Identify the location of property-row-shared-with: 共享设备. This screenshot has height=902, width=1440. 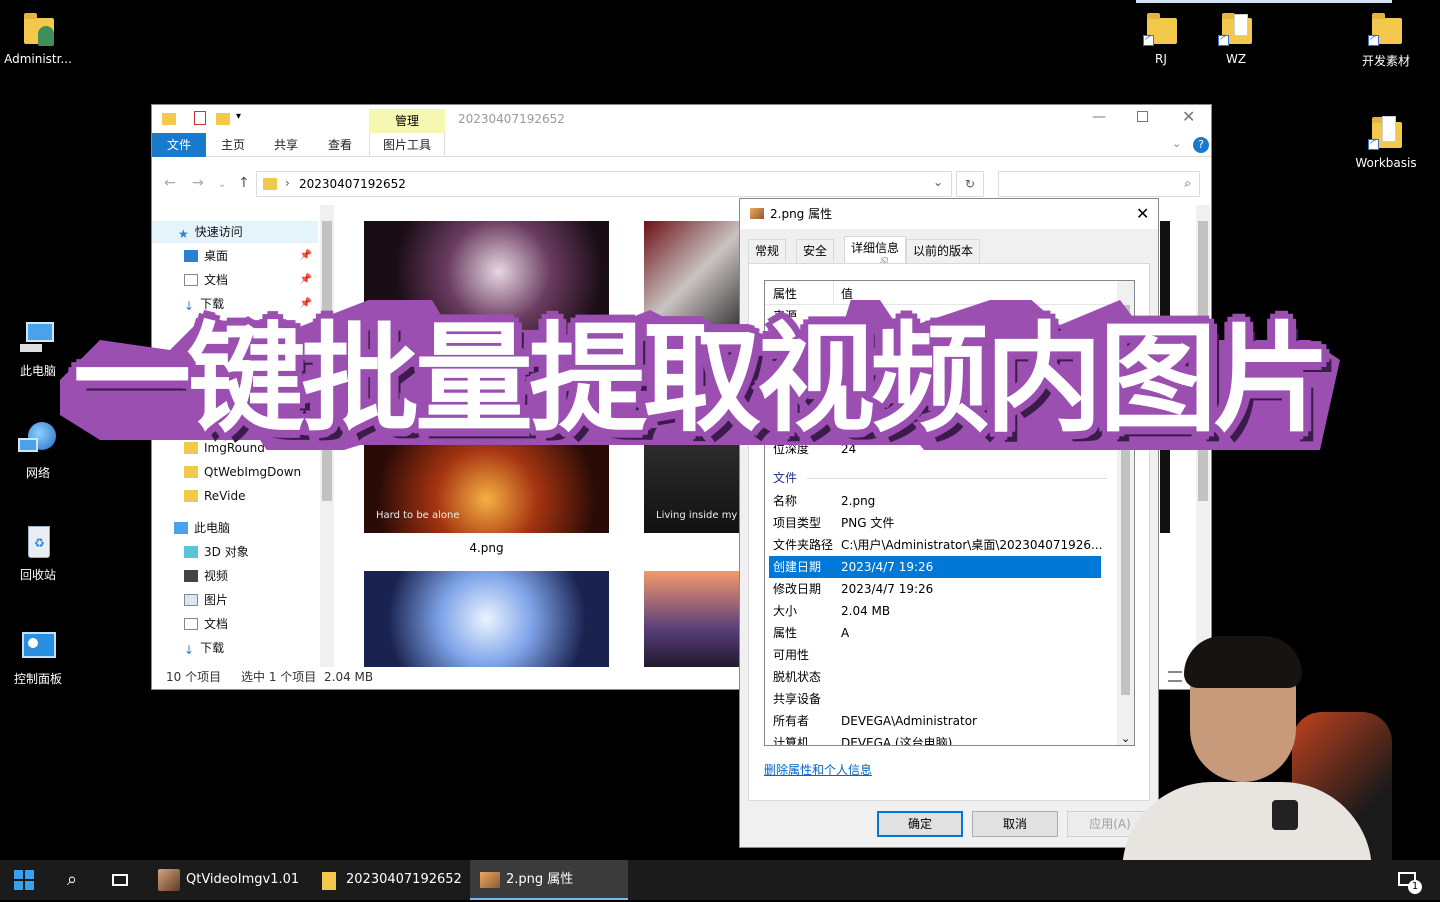
(935, 699).